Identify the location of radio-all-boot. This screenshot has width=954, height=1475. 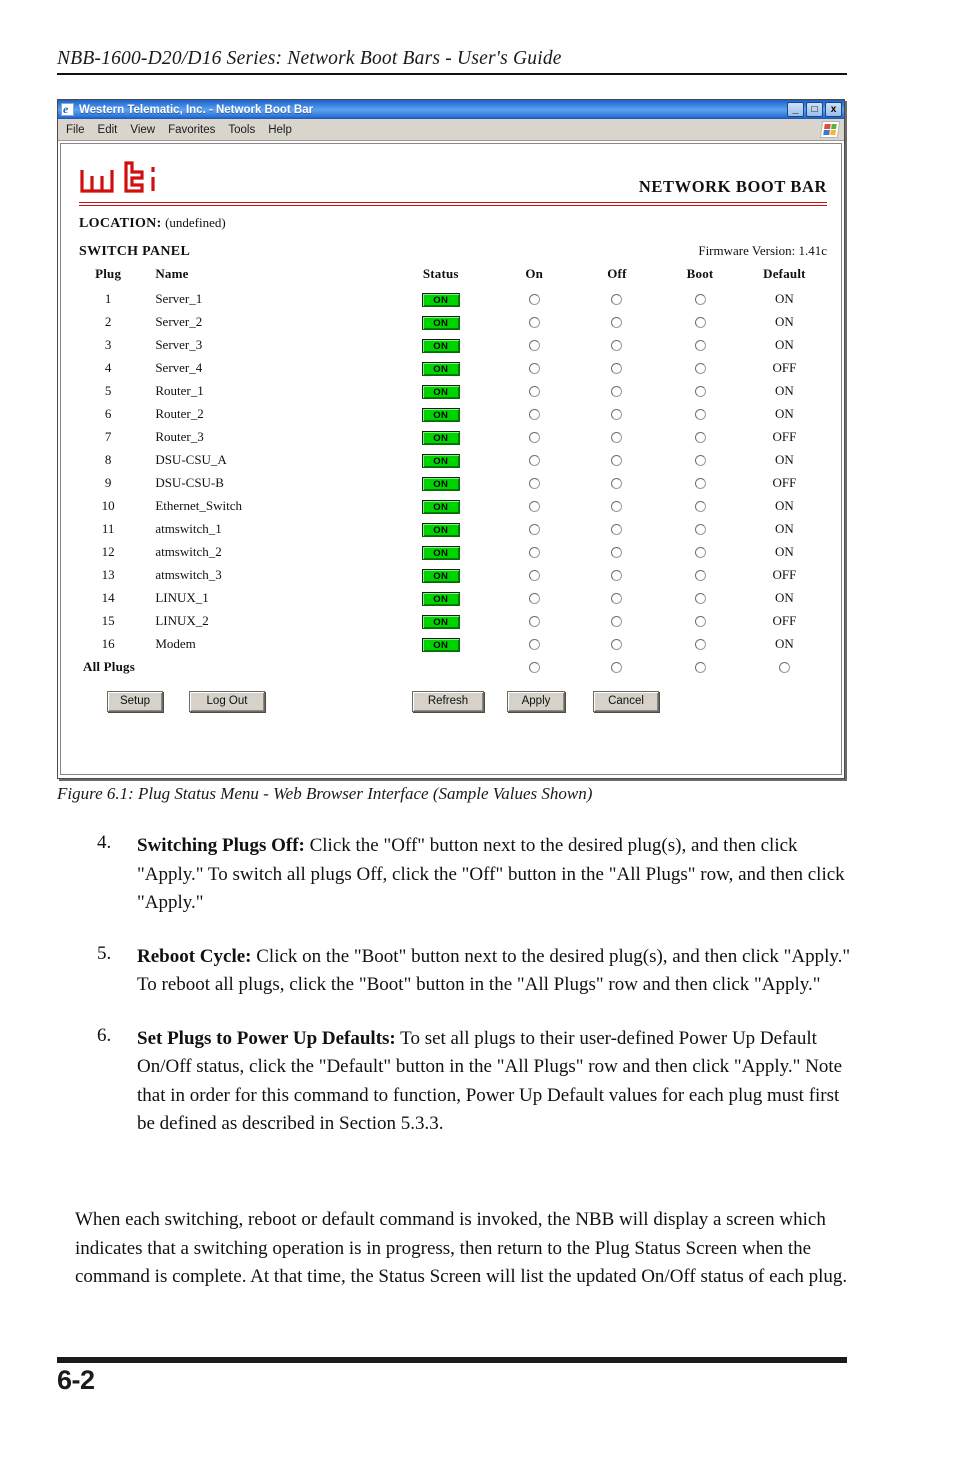
(700, 668).